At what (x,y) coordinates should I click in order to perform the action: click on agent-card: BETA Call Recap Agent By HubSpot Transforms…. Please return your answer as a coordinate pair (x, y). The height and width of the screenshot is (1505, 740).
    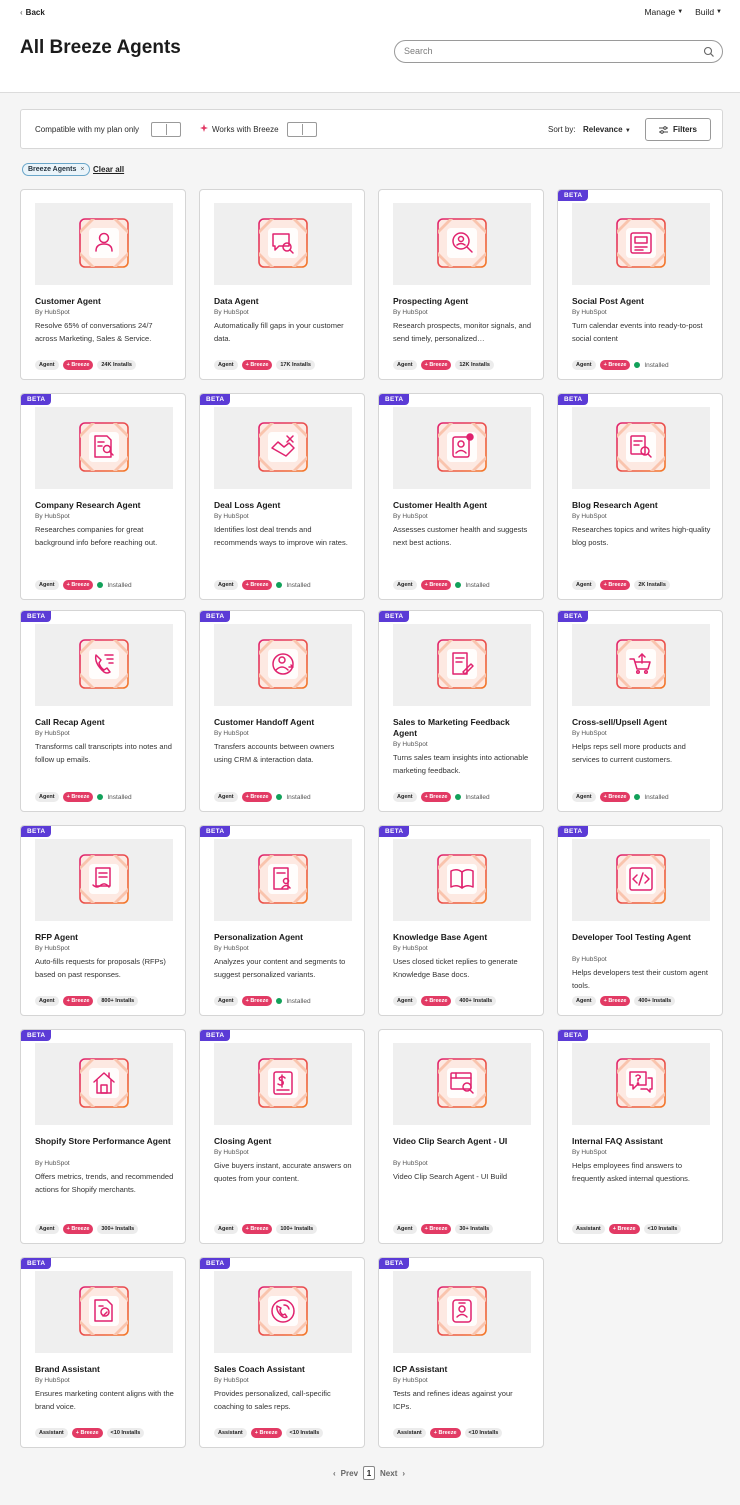
    Looking at the image, I should click on (103, 711).